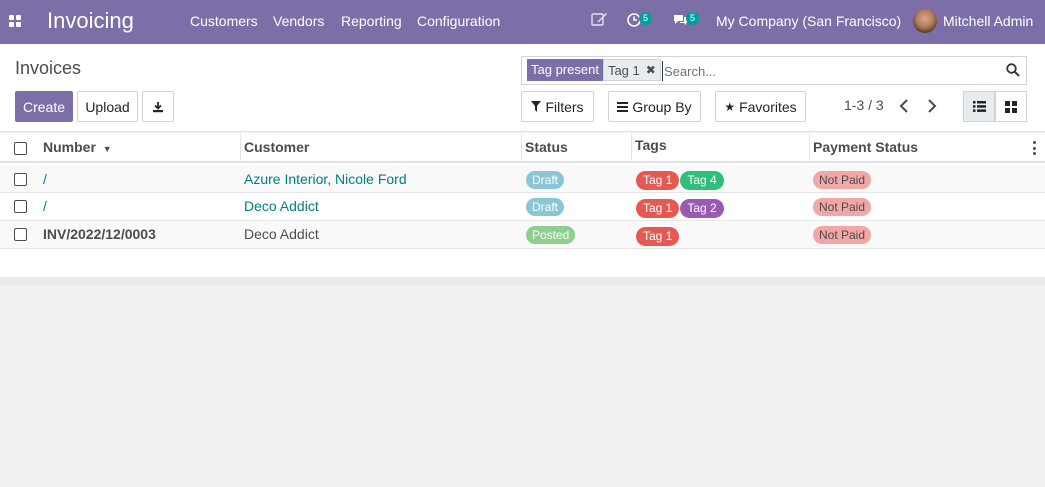 The height and width of the screenshot is (487, 1045). What do you see at coordinates (645, 18) in the screenshot?
I see `activity-count-badge: 5` at bounding box center [645, 18].